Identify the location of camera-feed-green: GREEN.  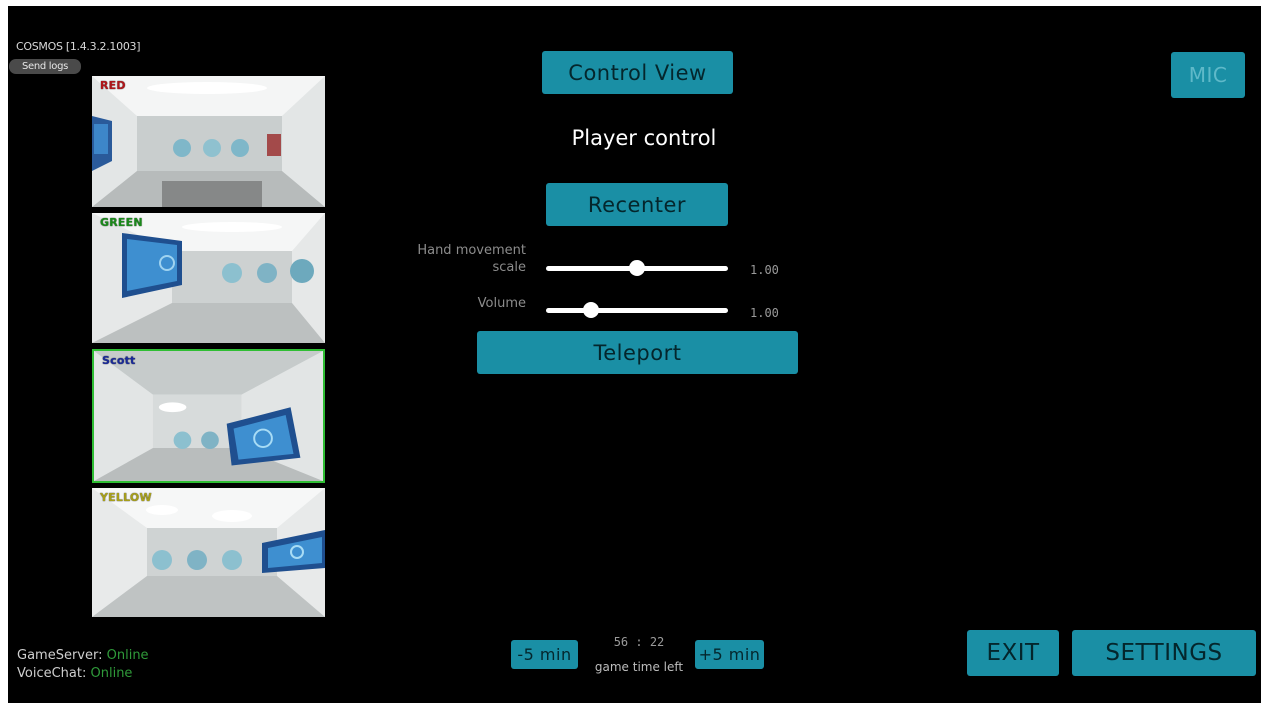
(208, 278).